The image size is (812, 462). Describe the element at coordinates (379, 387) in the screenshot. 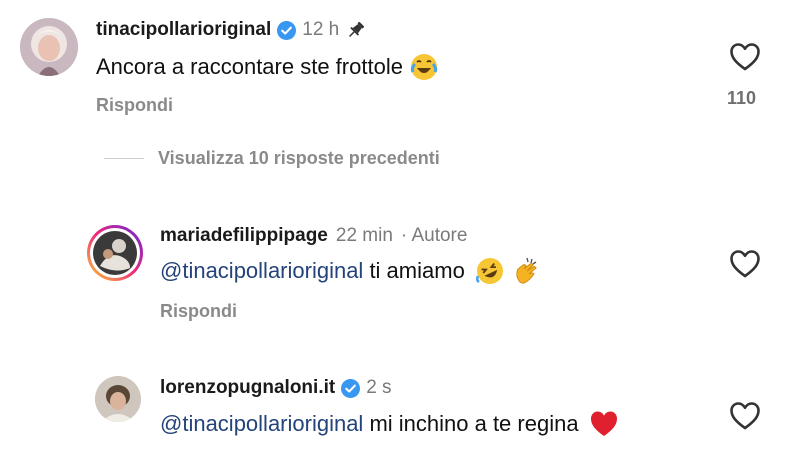

I see `timestamp: 2 s` at that location.